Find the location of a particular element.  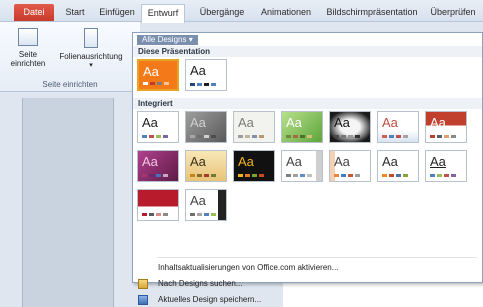

theme-builtin-7: Aa is located at coordinates (446, 127).